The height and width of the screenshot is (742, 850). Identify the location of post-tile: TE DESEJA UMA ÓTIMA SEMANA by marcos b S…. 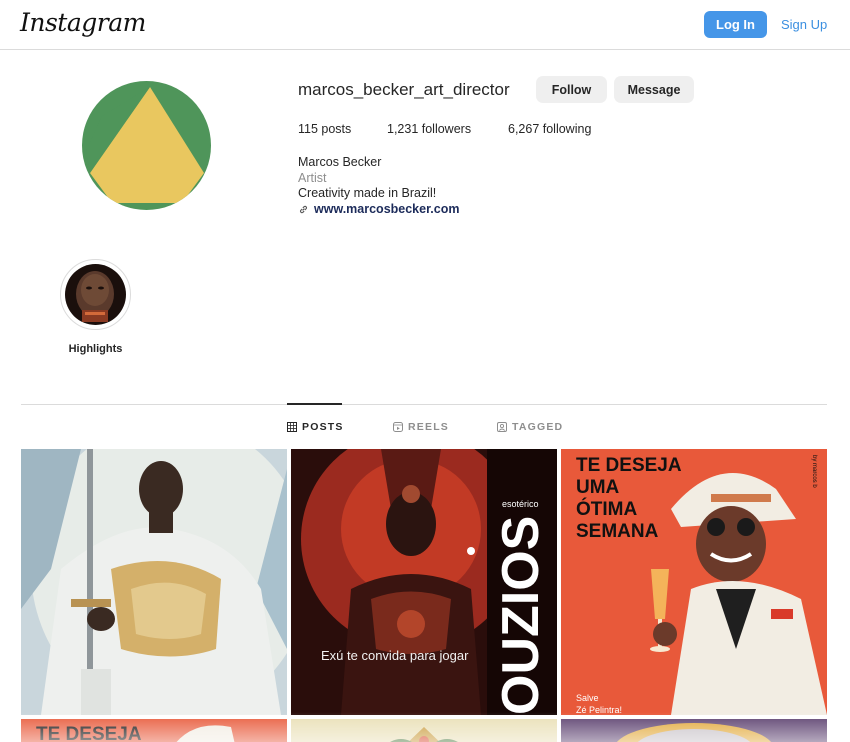
(694, 582).